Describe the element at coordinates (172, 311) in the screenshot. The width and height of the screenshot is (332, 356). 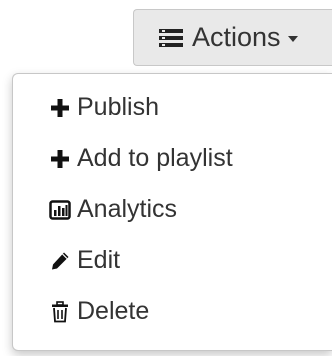
I see `menu-item-delete: Delete` at that location.